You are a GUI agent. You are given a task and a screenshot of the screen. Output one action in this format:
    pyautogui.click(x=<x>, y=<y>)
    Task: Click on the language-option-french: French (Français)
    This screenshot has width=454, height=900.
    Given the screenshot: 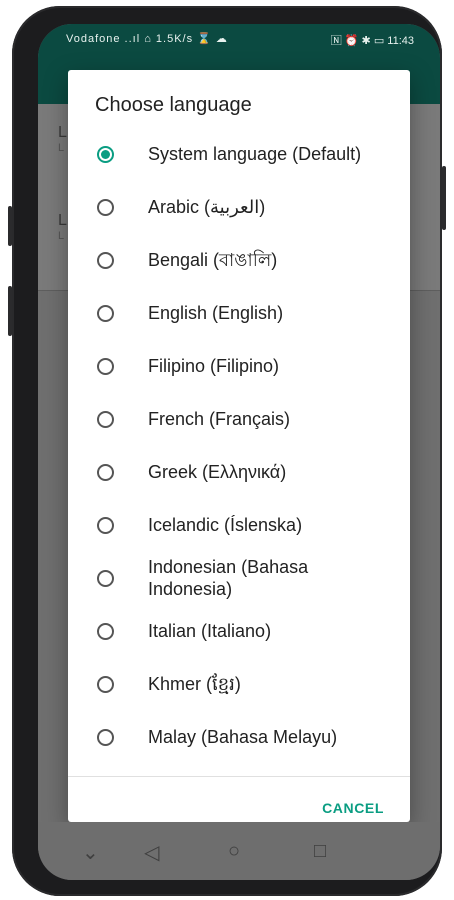 What is the action you would take?
    pyautogui.click(x=239, y=419)
    